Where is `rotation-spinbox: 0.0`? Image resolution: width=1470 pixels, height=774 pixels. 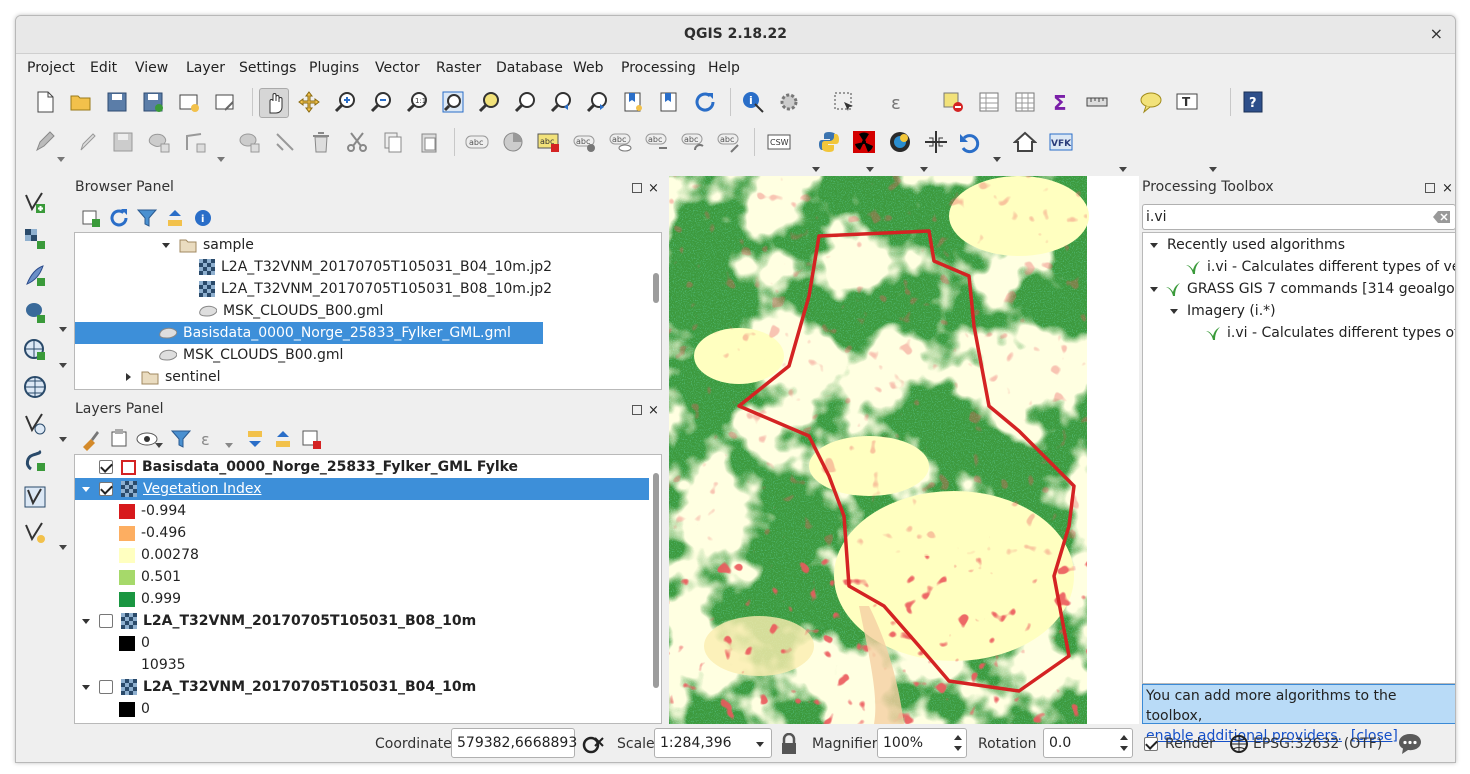
rotation-spinbox: 0.0 is located at coordinates (1088, 743).